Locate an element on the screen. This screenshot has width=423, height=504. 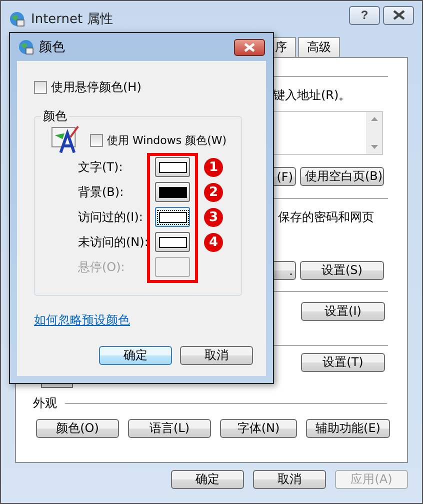
number-badge: 4 is located at coordinates (213, 242).